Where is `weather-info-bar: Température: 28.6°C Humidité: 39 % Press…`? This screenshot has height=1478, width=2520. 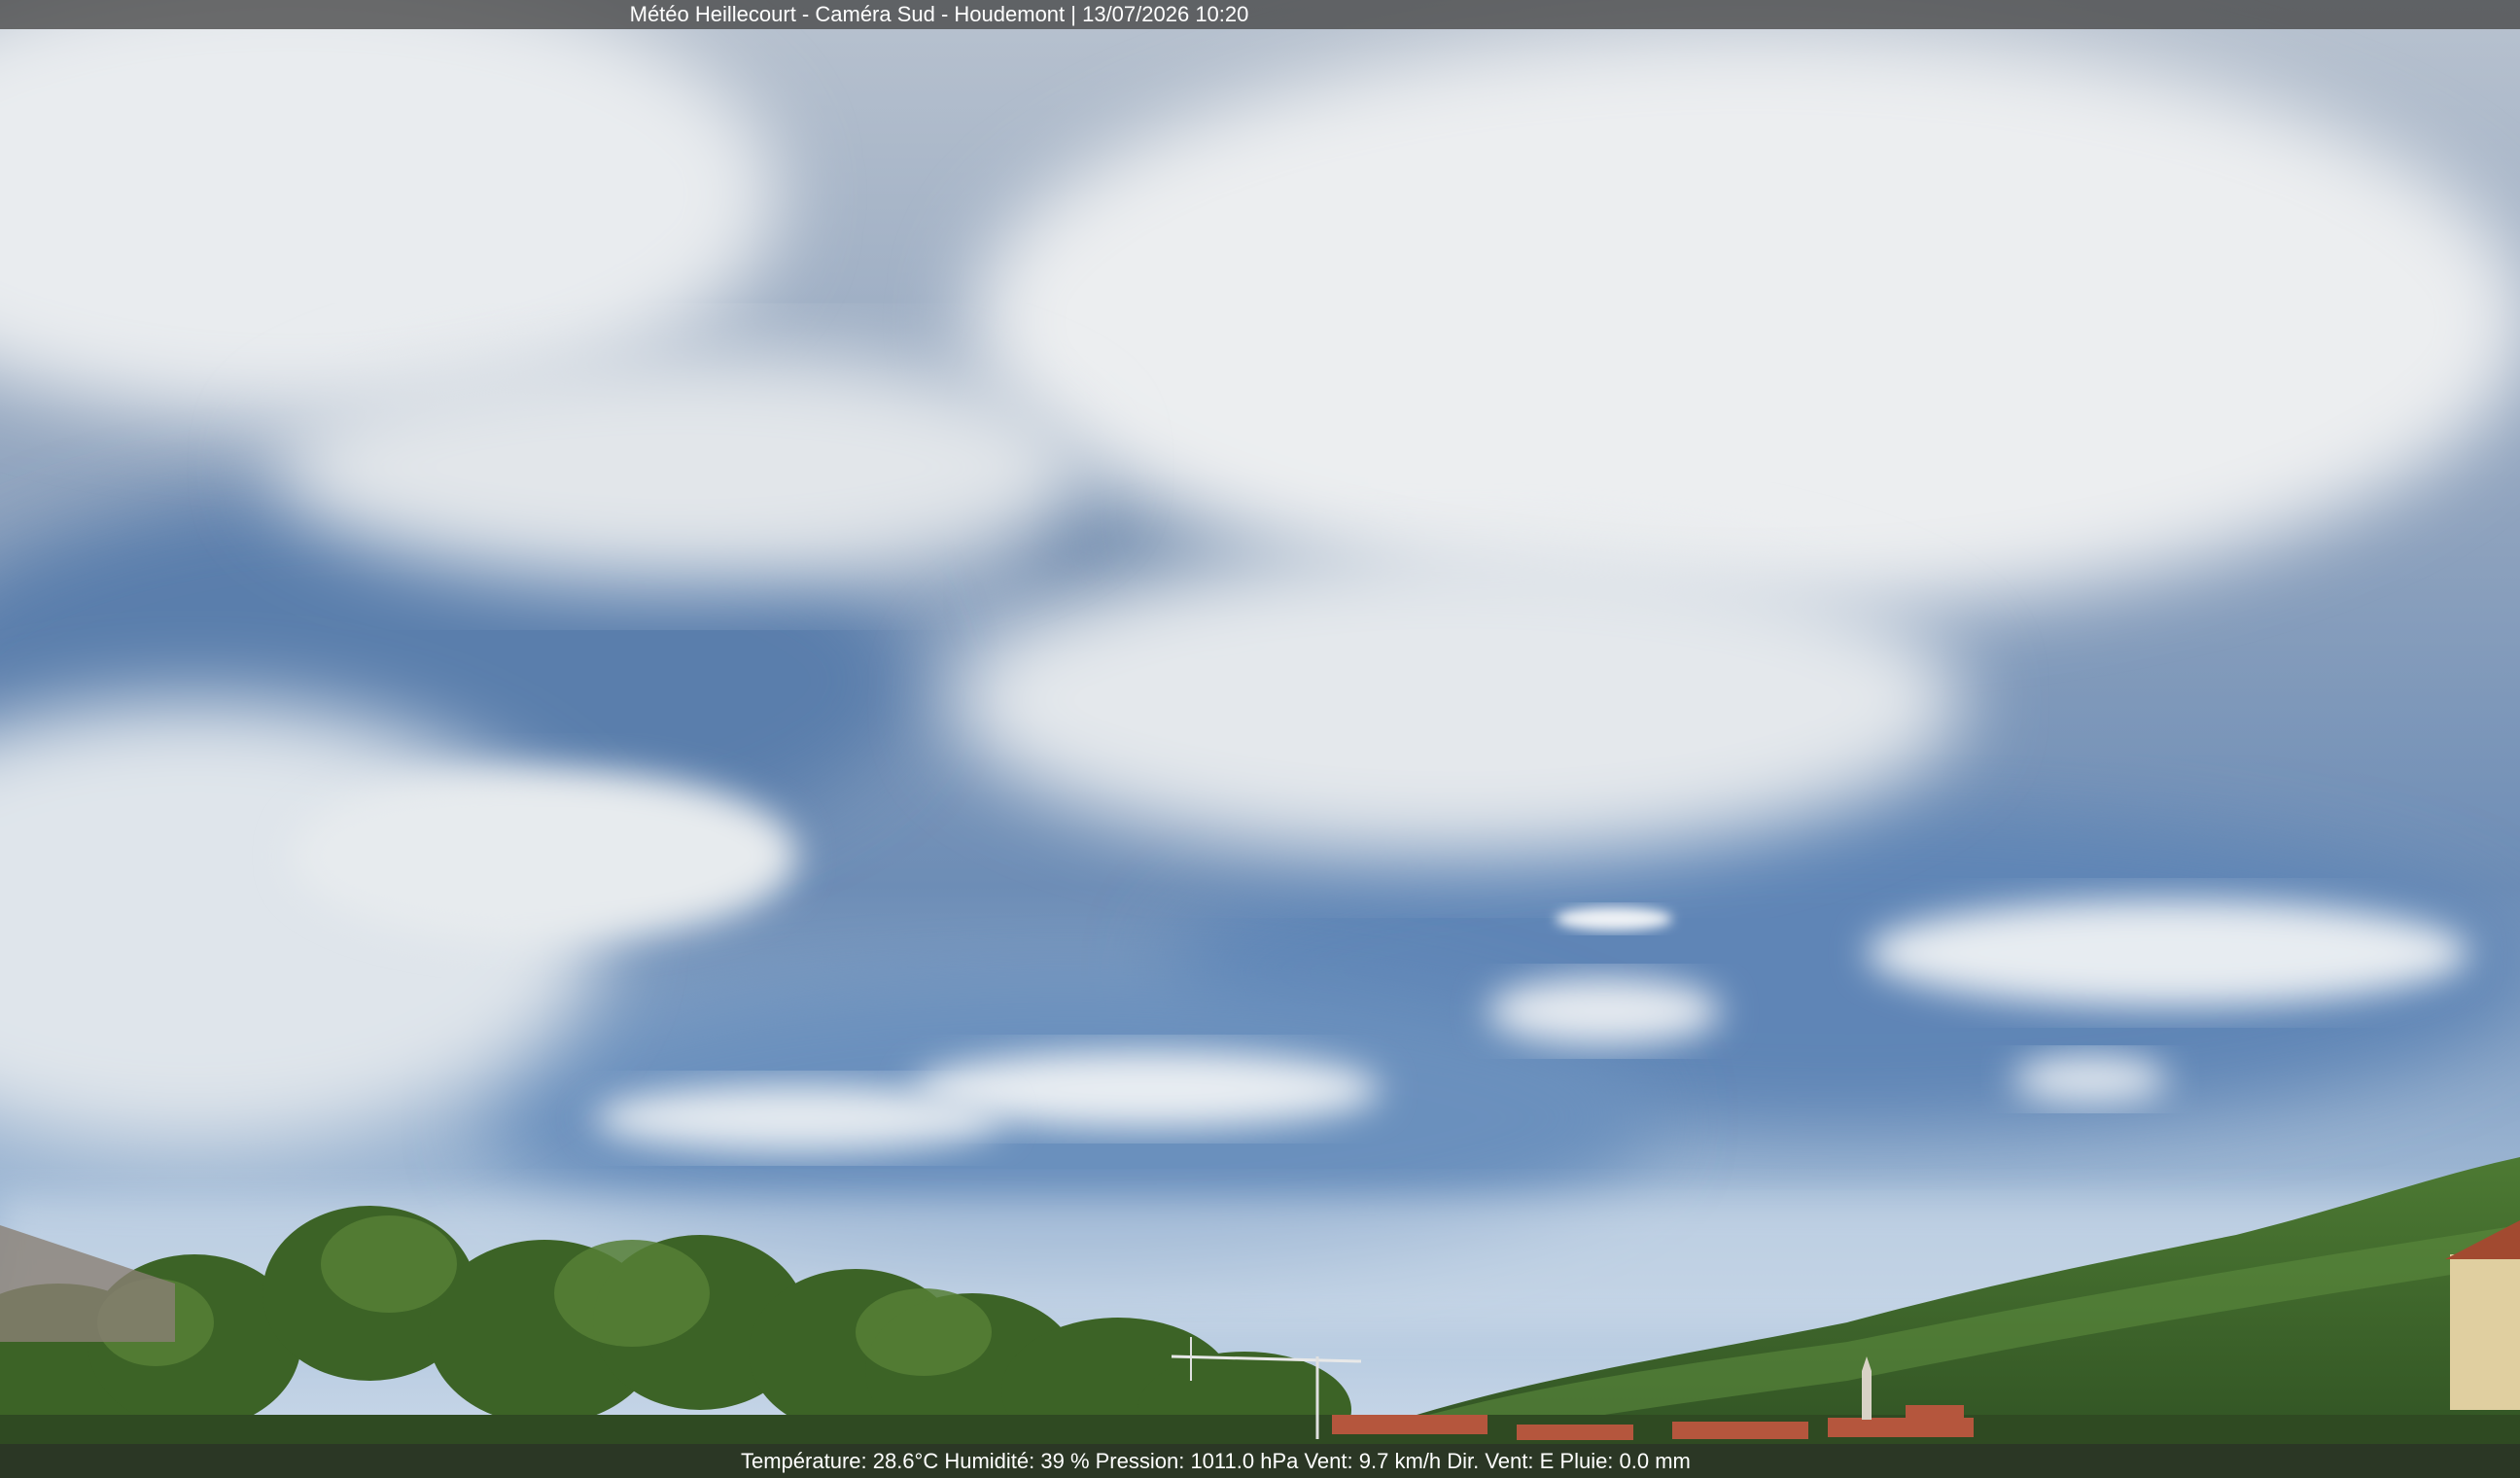 weather-info-bar: Température: 28.6°C Humidité: 39 % Press… is located at coordinates (1260, 1461).